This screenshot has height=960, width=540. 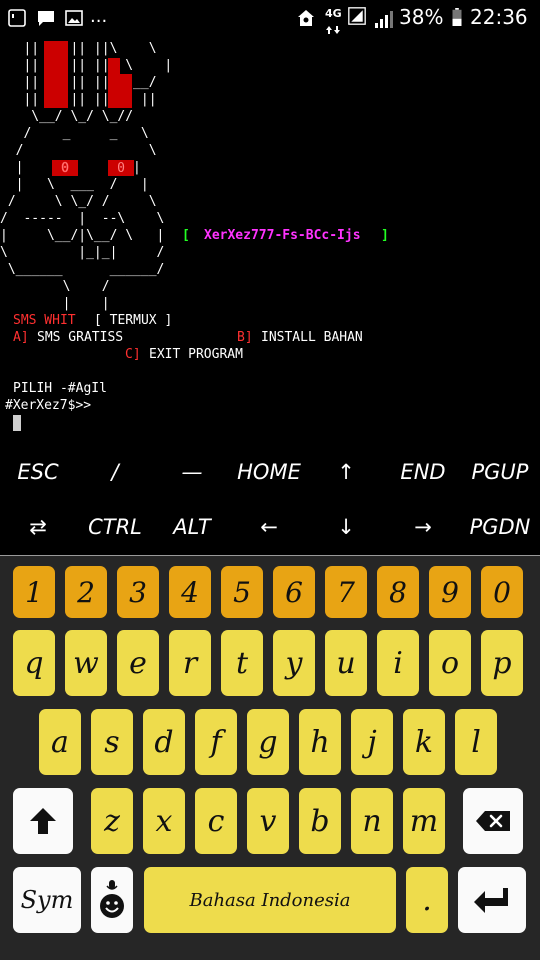 I want to click on key-k: k, so click(x=424, y=742).